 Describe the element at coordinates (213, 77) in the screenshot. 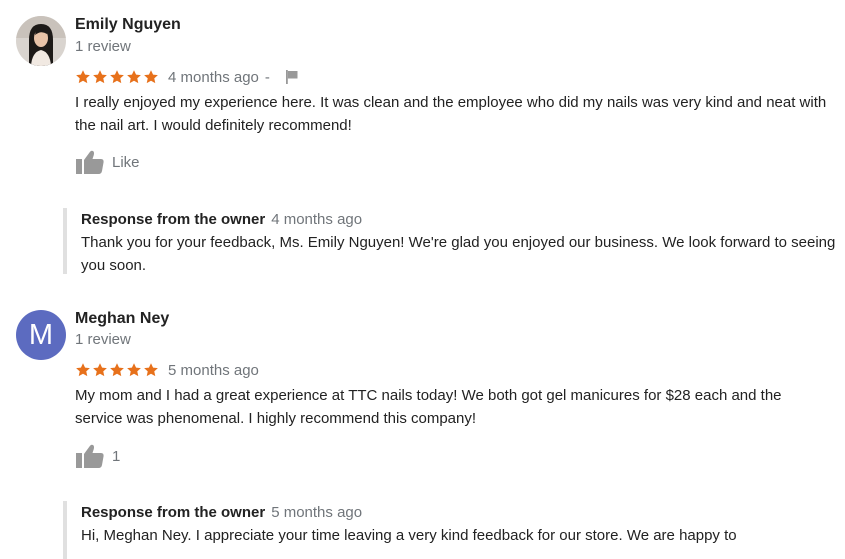

I see `review-time: 4 months ago` at that location.